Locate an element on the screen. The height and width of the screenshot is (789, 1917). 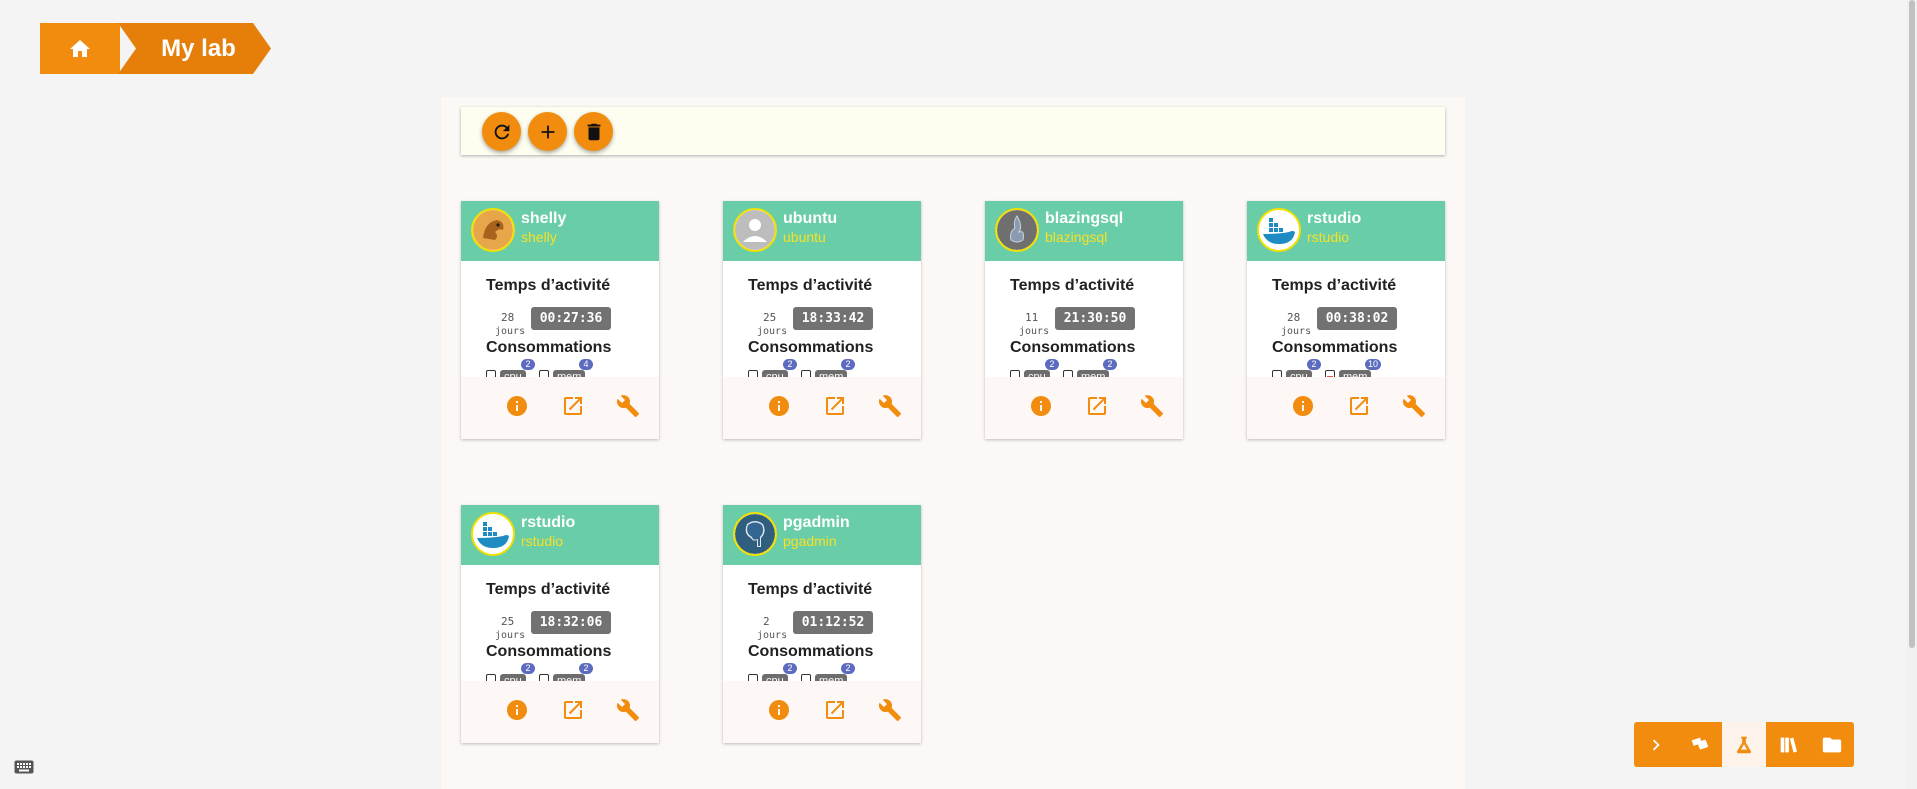
nav-trainings-button is located at coordinates (1788, 744).